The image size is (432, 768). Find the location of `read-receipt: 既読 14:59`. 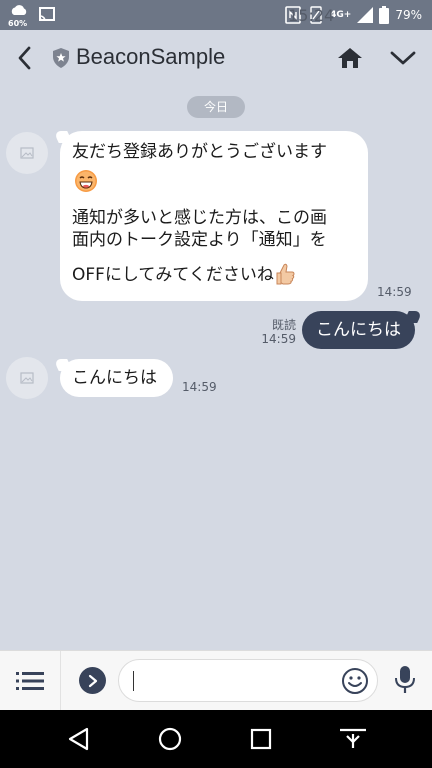

read-receipt: 既読 14:59 is located at coordinates (277, 332).